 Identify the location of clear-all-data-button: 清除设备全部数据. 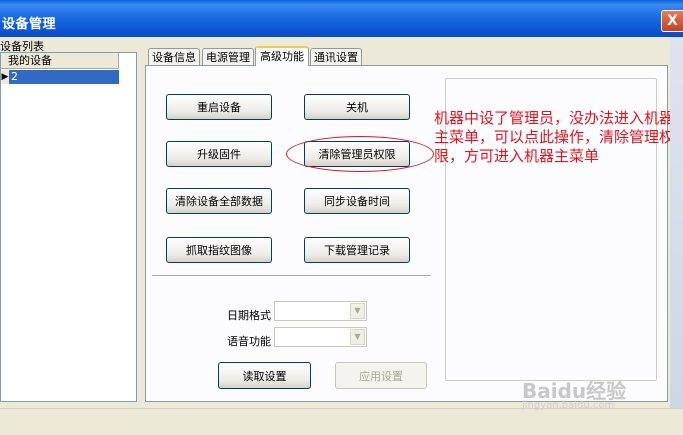
(219, 201).